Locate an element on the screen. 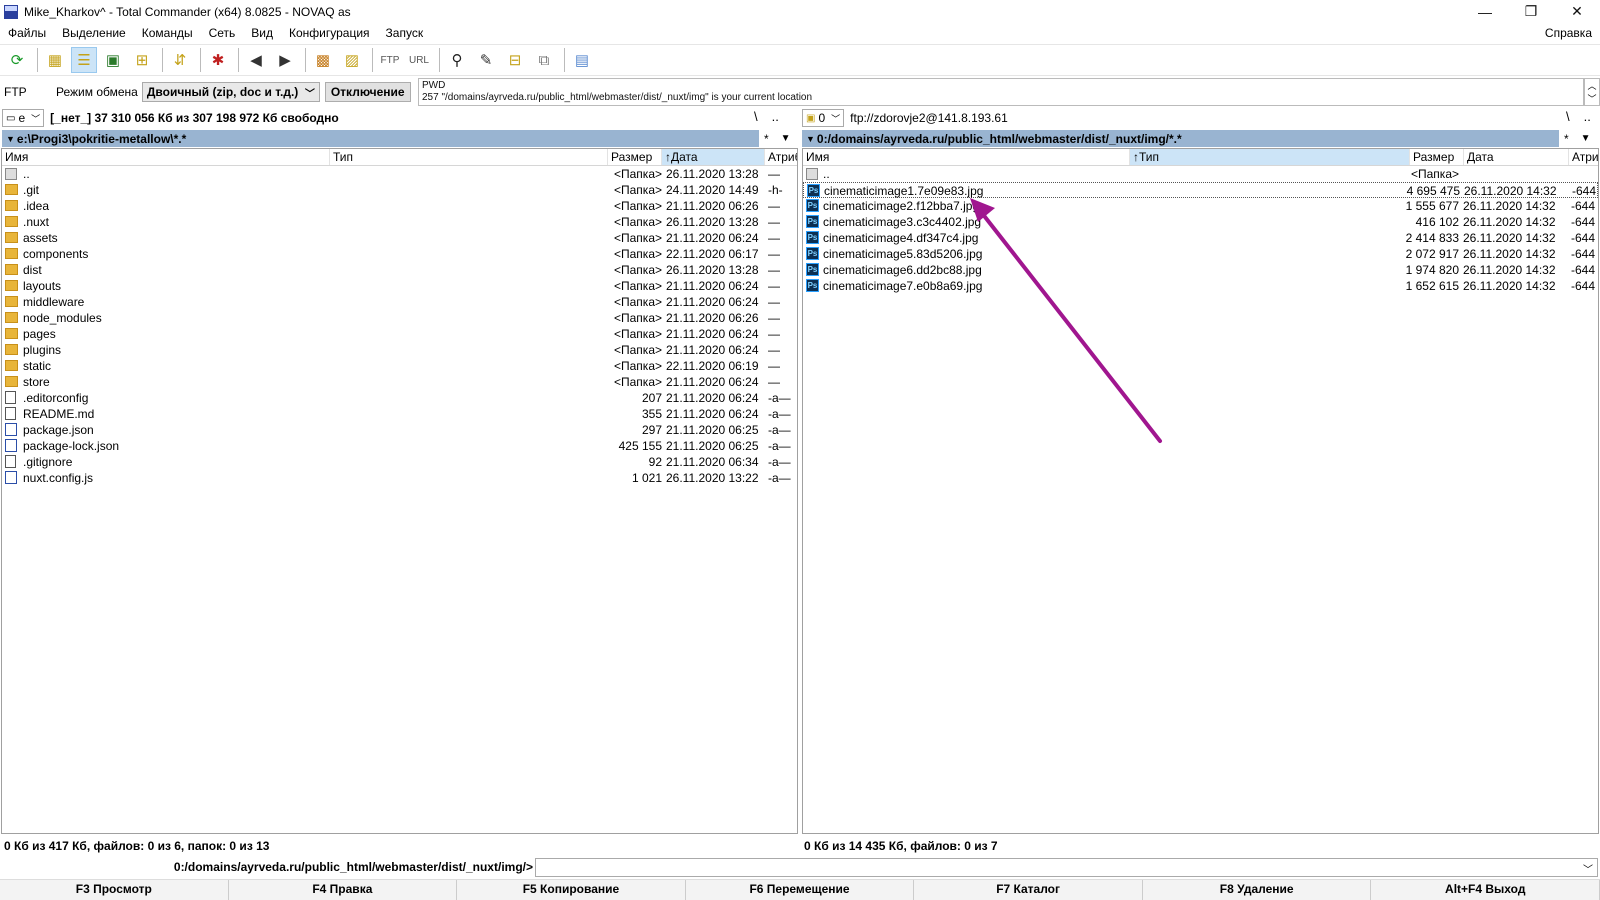 This screenshot has height=900, width=1600. right-header-attr: Атриб is located at coordinates (1583, 157).